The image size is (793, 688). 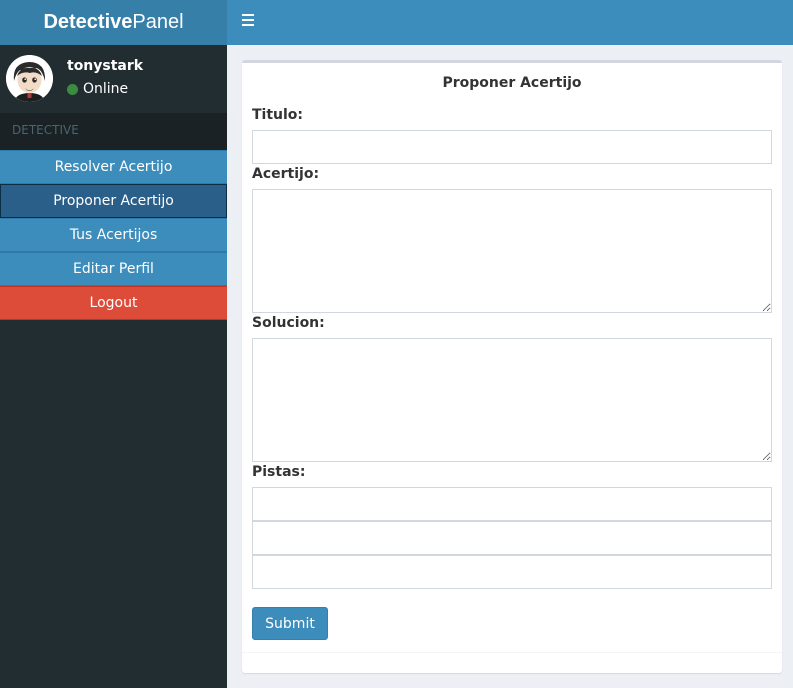 What do you see at coordinates (29, 78) in the screenshot?
I see `avatar` at bounding box center [29, 78].